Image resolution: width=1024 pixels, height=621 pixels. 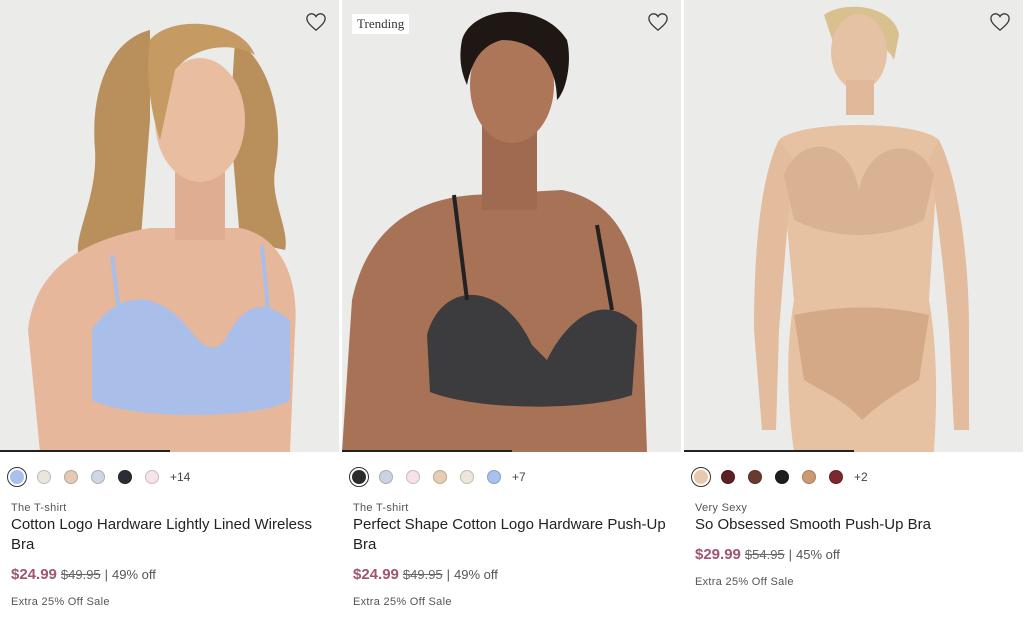 I want to click on product-name: So Obsessed Smooth Push-Up Bra, so click(x=854, y=525).